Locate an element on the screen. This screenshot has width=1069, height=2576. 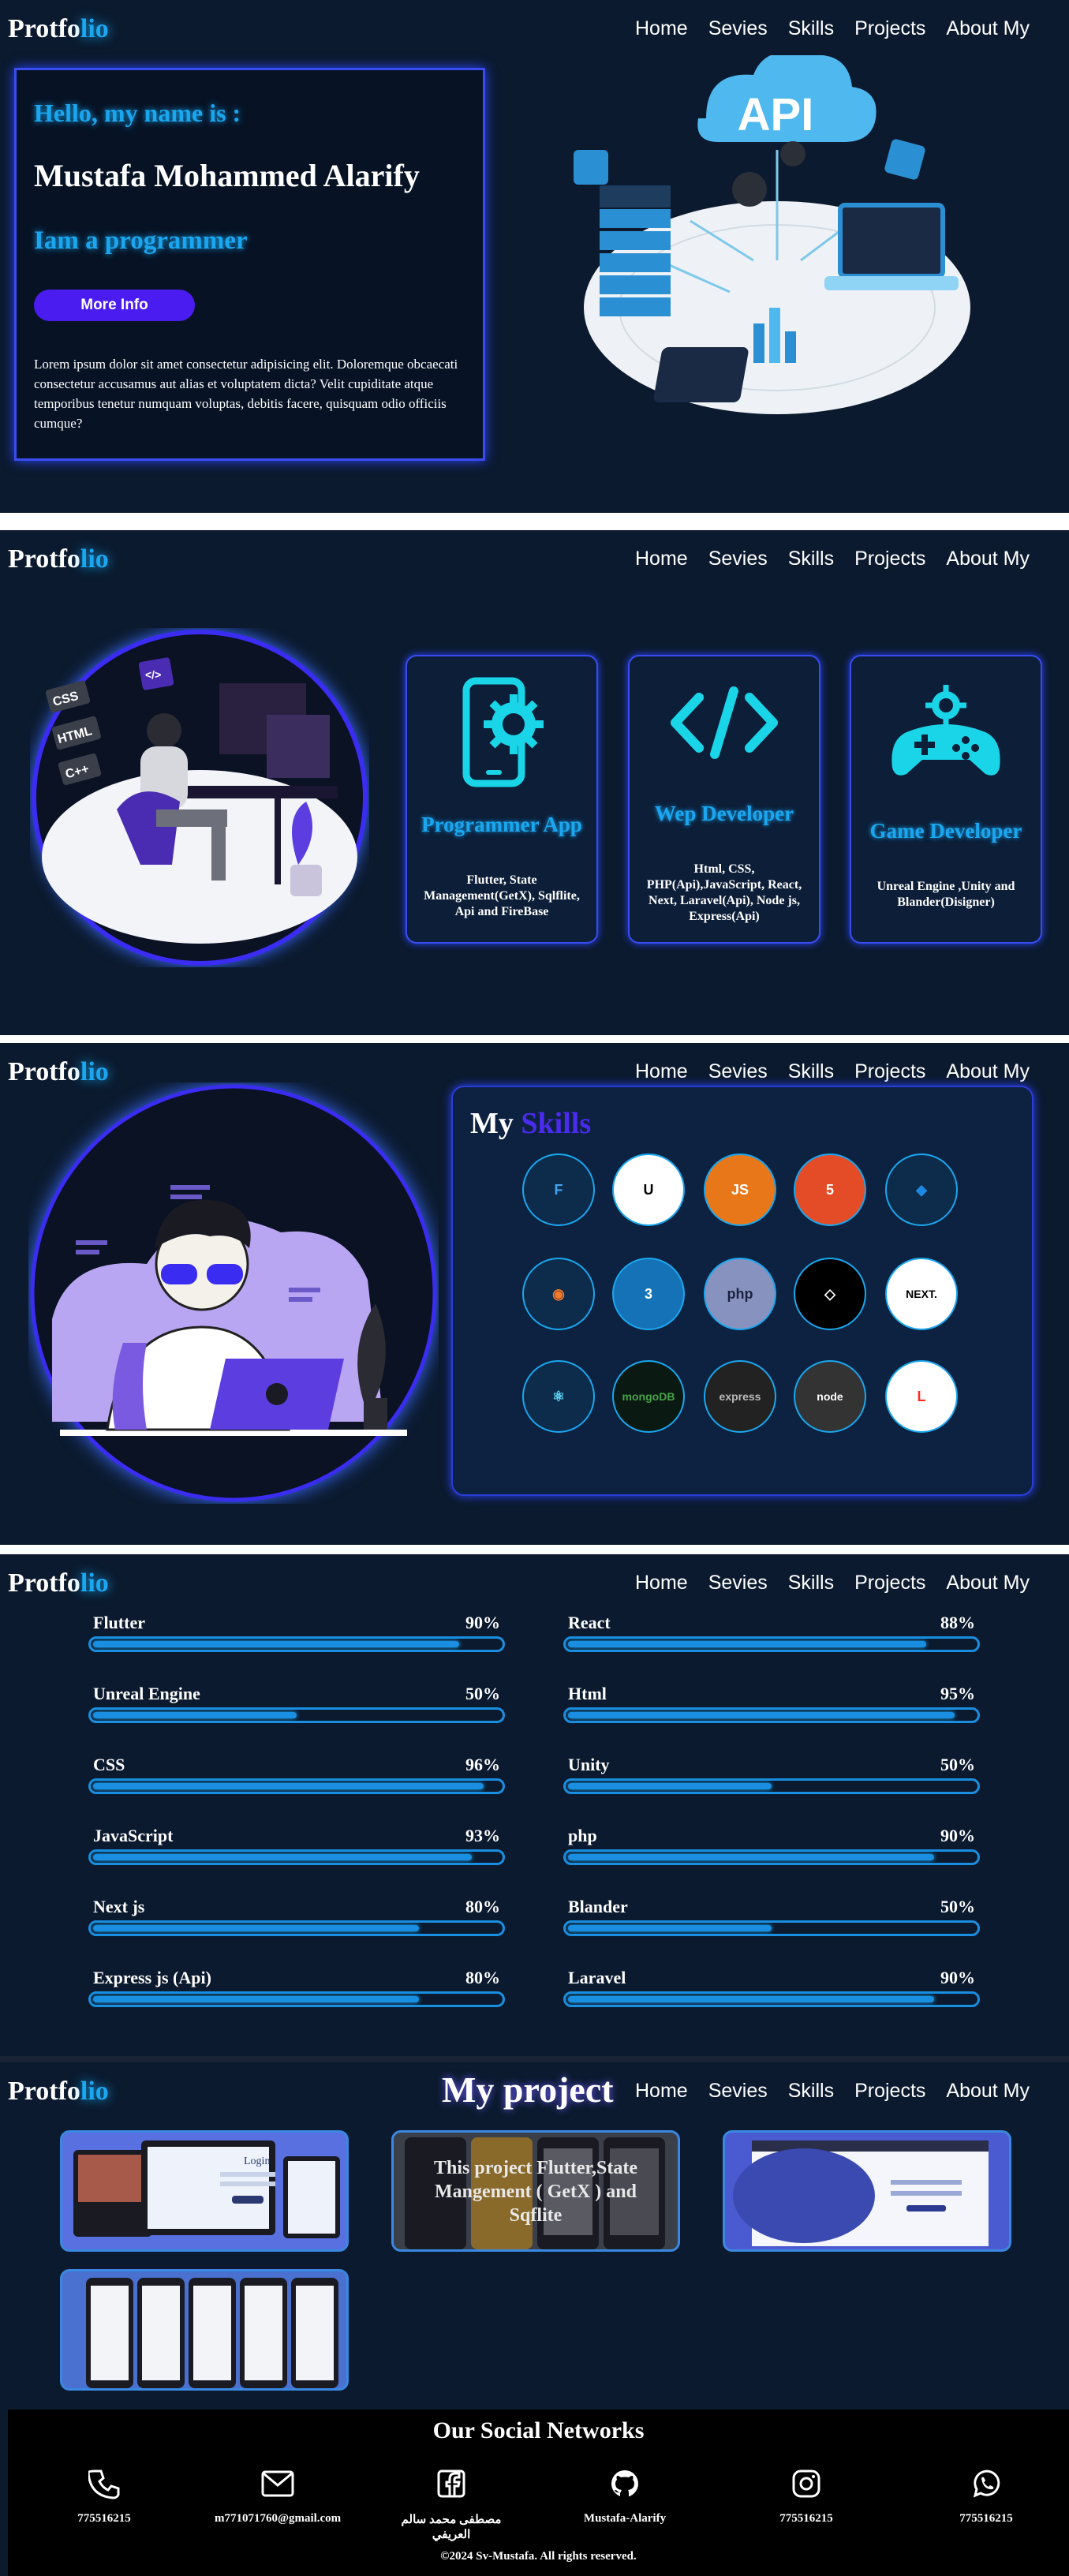
mongodb-icon: mongoDB is located at coordinates (648, 1396).